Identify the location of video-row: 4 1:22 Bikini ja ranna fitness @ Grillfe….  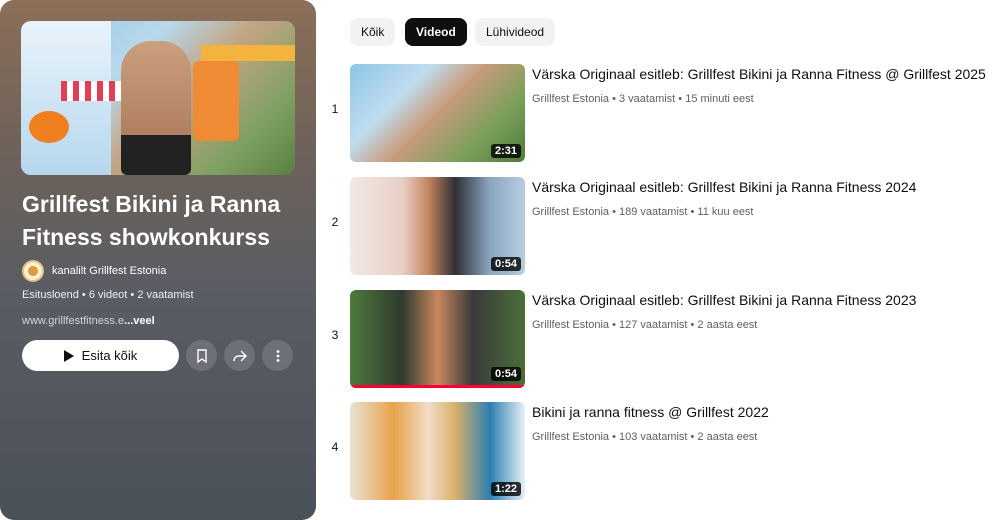
(660, 452).